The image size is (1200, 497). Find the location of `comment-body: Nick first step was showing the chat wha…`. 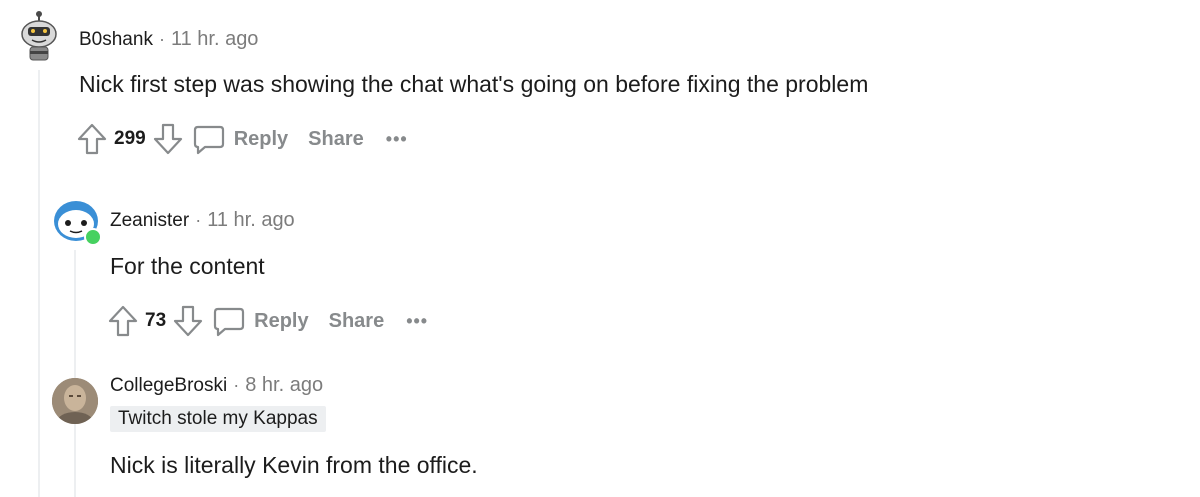

comment-body: Nick first step was showing the chat wha… is located at coordinates (474, 84).